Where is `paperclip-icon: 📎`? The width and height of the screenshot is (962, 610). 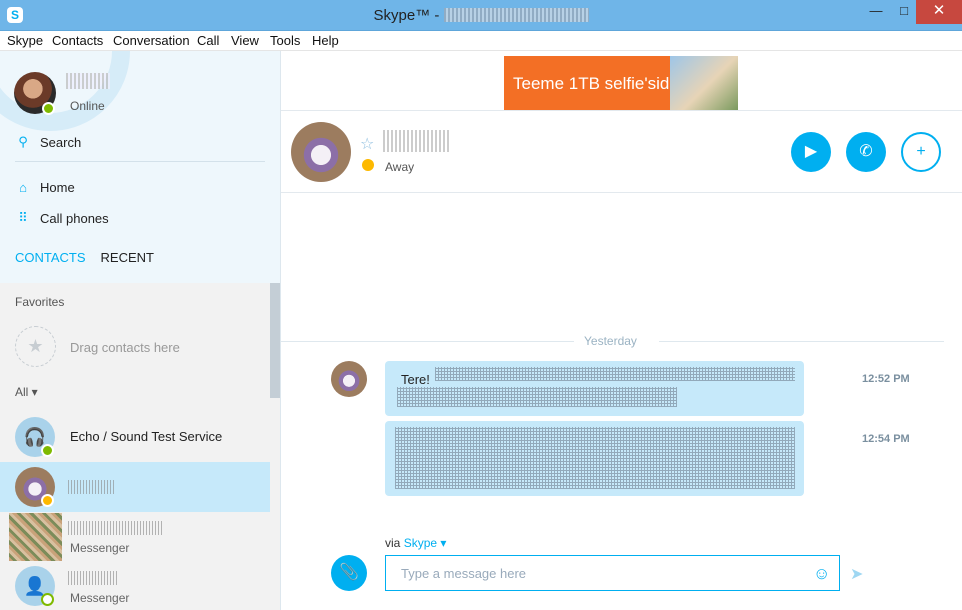 paperclip-icon: 📎 is located at coordinates (349, 572).